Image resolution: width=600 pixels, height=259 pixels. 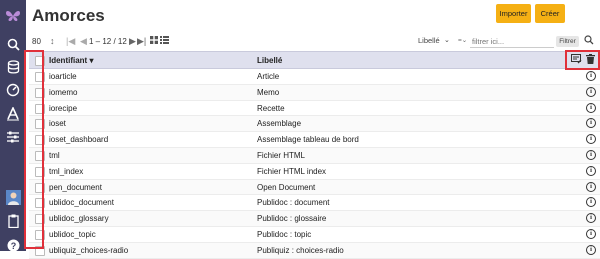 I want to click on row-label: Memo, so click(x=268, y=92).